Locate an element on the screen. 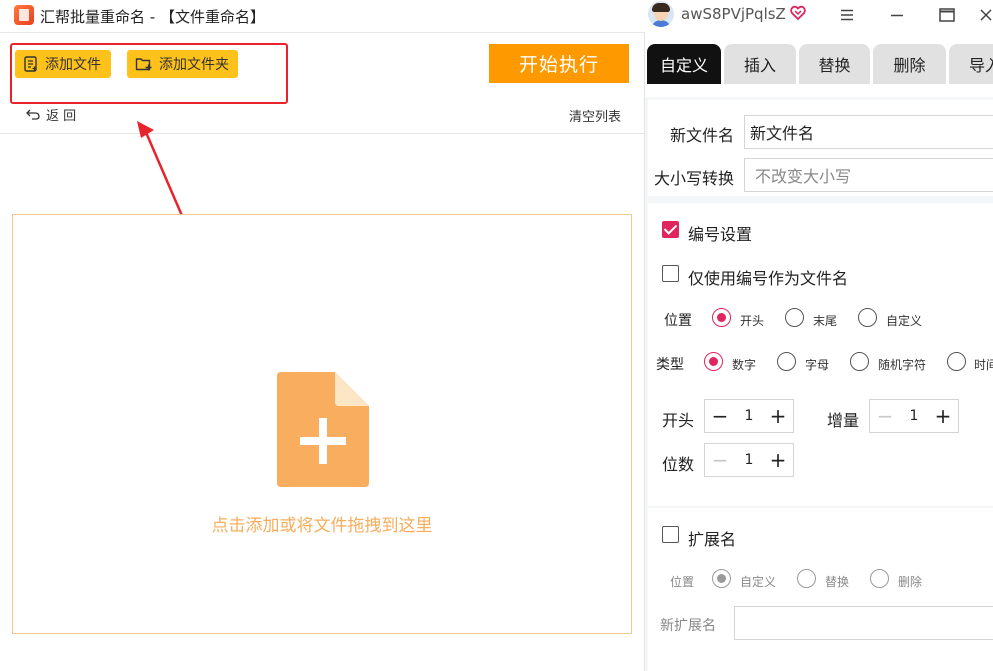  ext-replace-label: 替换 is located at coordinates (837, 582).